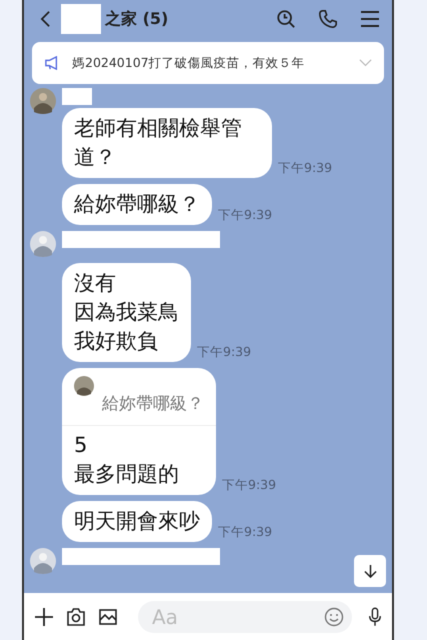 Image resolution: width=427 pixels, height=640 pixels. What do you see at coordinates (137, 204) in the screenshot?
I see `message-text: 給妳帶哪級？` at bounding box center [137, 204].